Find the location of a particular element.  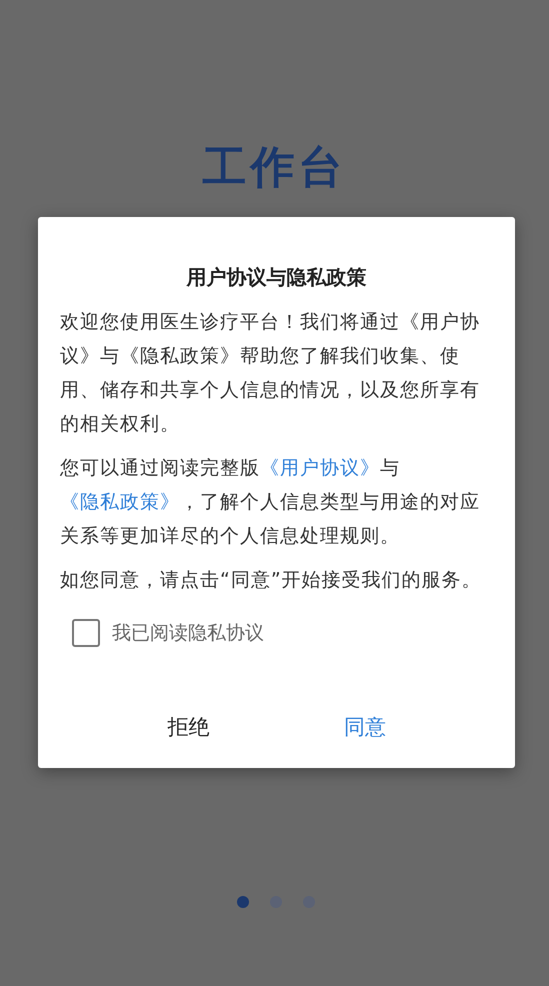

paragraph: 如您同意，请点击“同意”开始接受我们的服务。 is located at coordinates (271, 580).